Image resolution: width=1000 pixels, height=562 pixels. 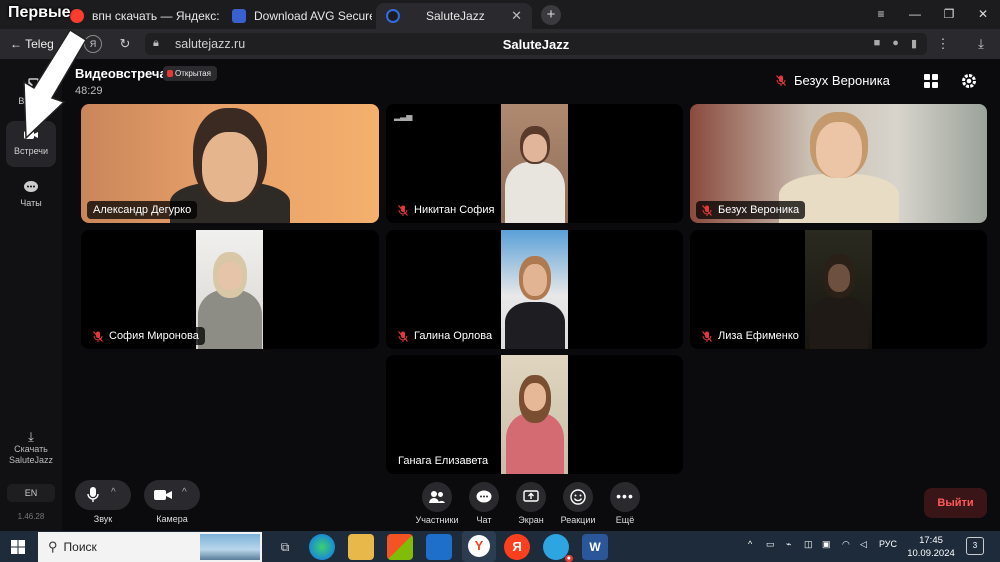 I want to click on more-label: Ещё, so click(x=625, y=520).